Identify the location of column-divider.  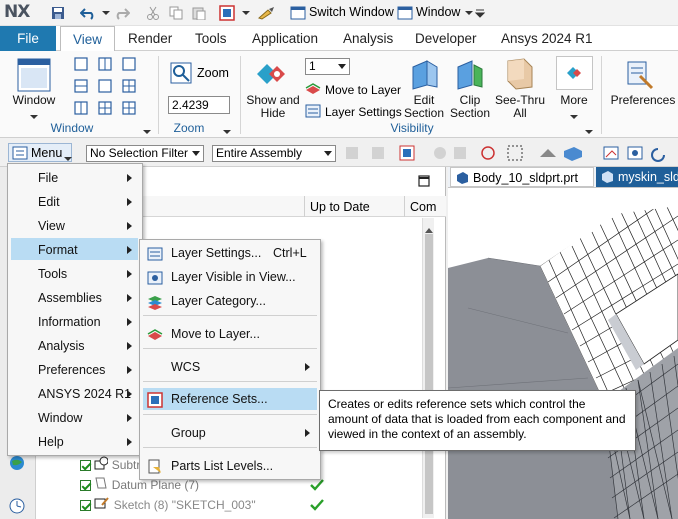
(304, 206).